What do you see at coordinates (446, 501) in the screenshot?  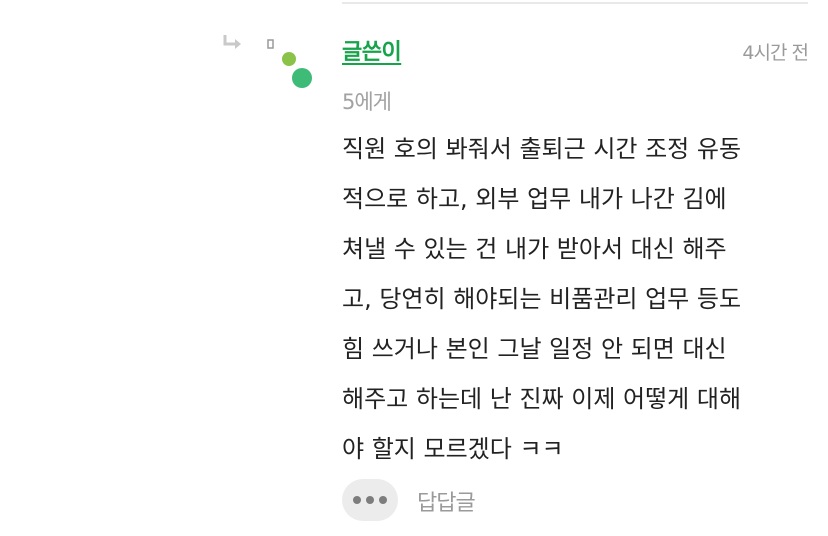 I see `reply-button: 답답글` at bounding box center [446, 501].